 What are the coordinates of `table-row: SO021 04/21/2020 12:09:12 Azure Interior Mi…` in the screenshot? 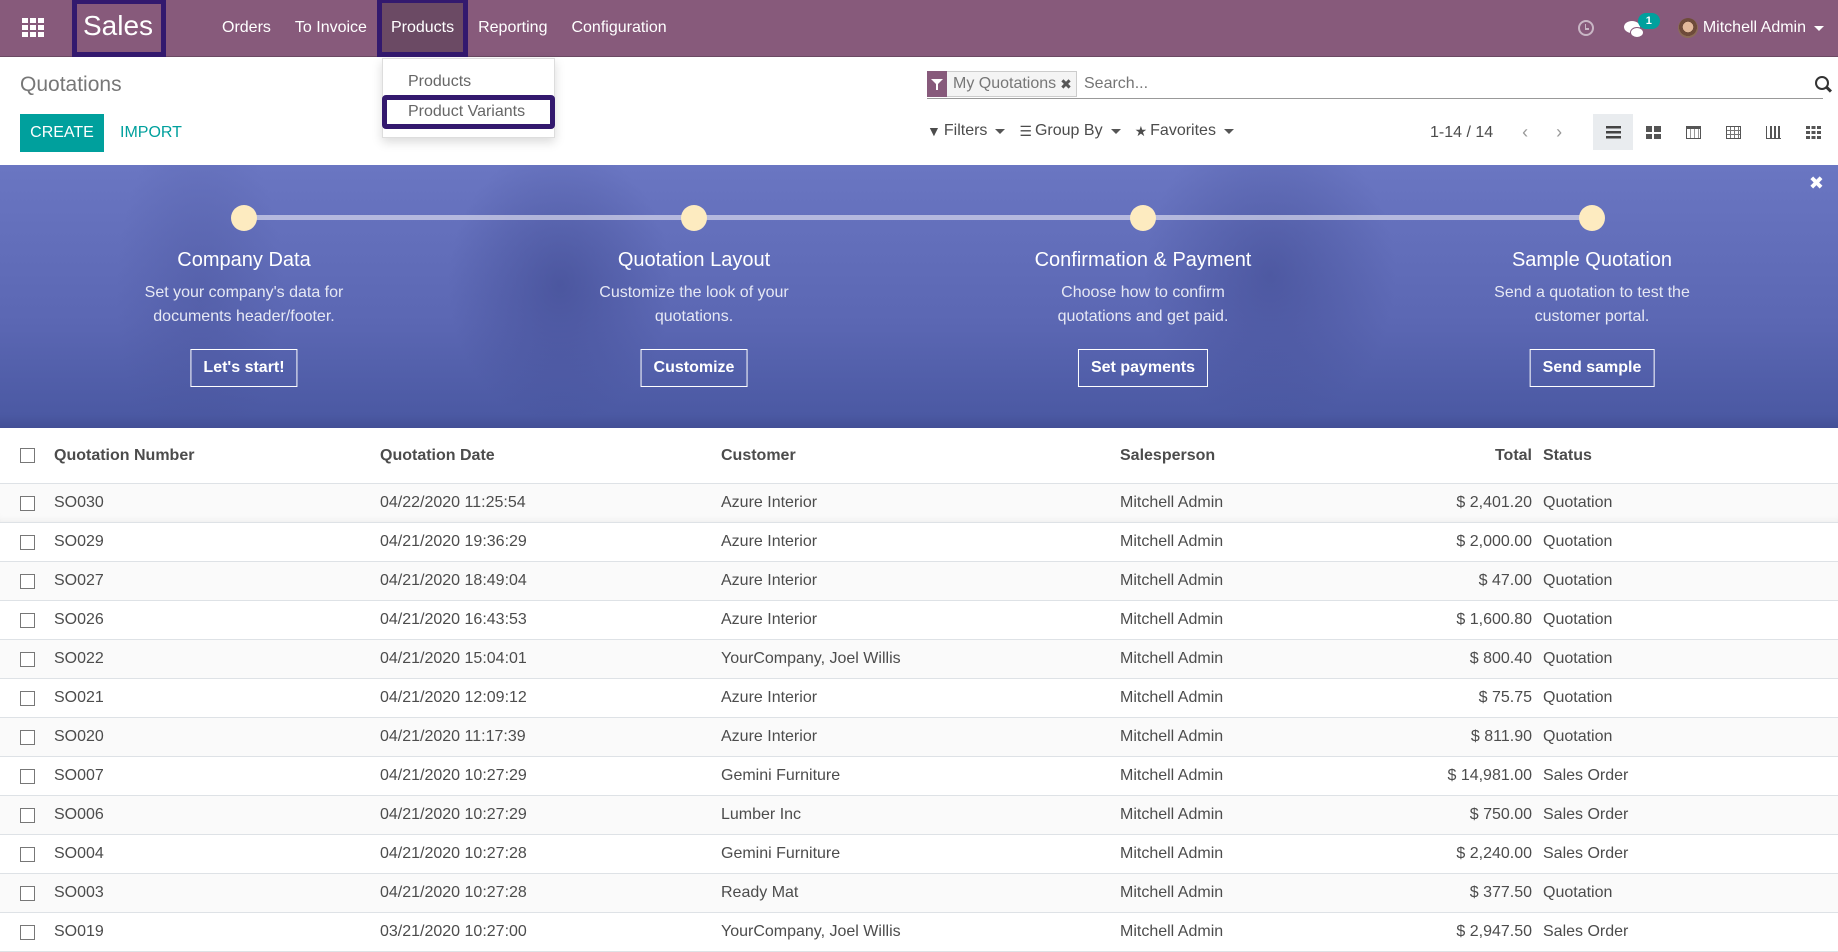 It's located at (919, 698).